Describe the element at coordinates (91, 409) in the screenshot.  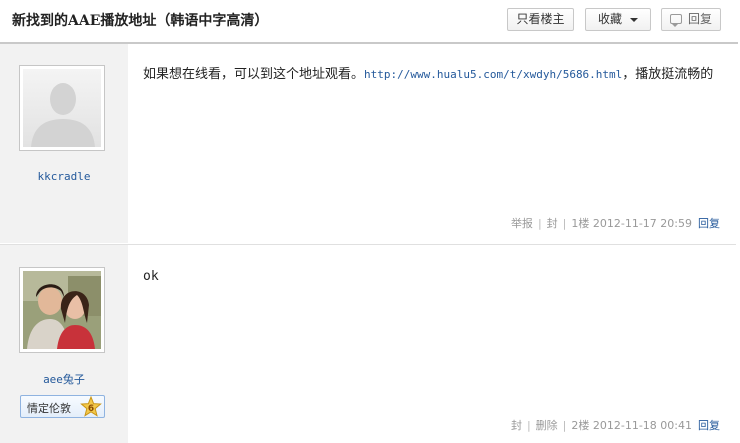
I see `badge-level: 6` at that location.